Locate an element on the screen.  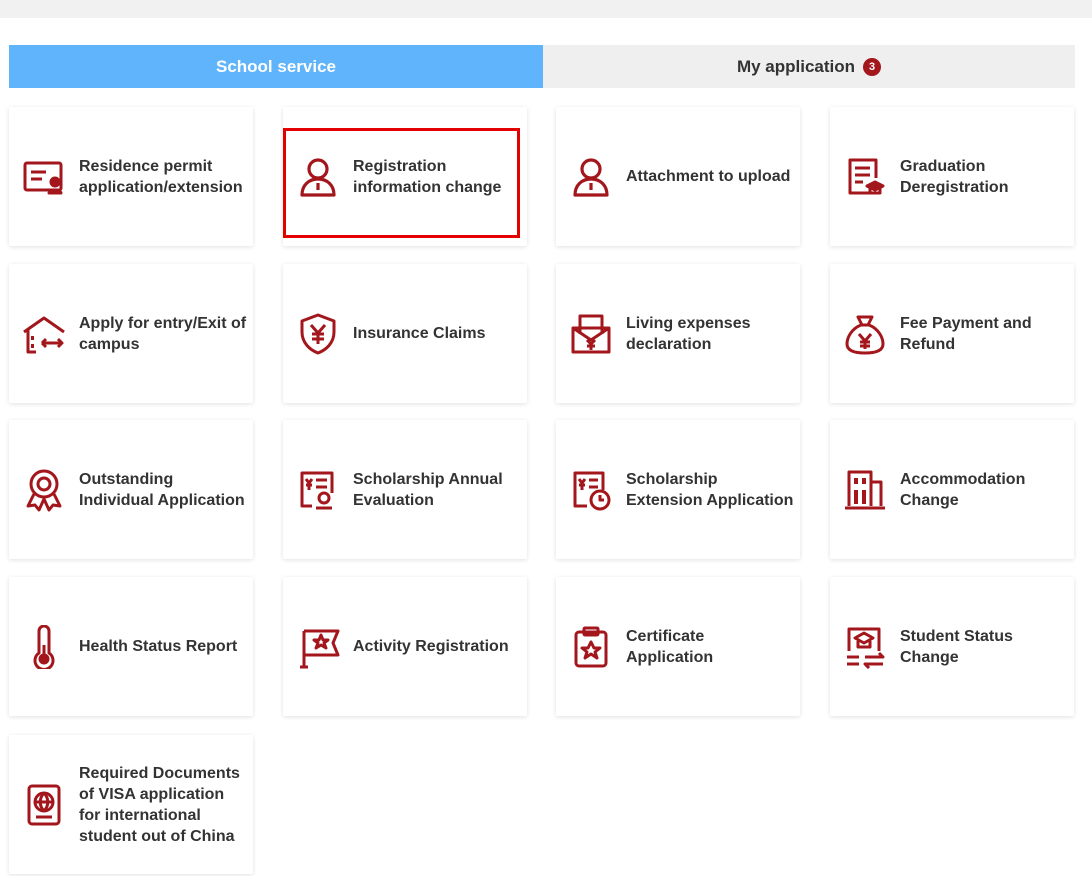
service-card-label: Student Status Change is located at coordinates (956, 646).